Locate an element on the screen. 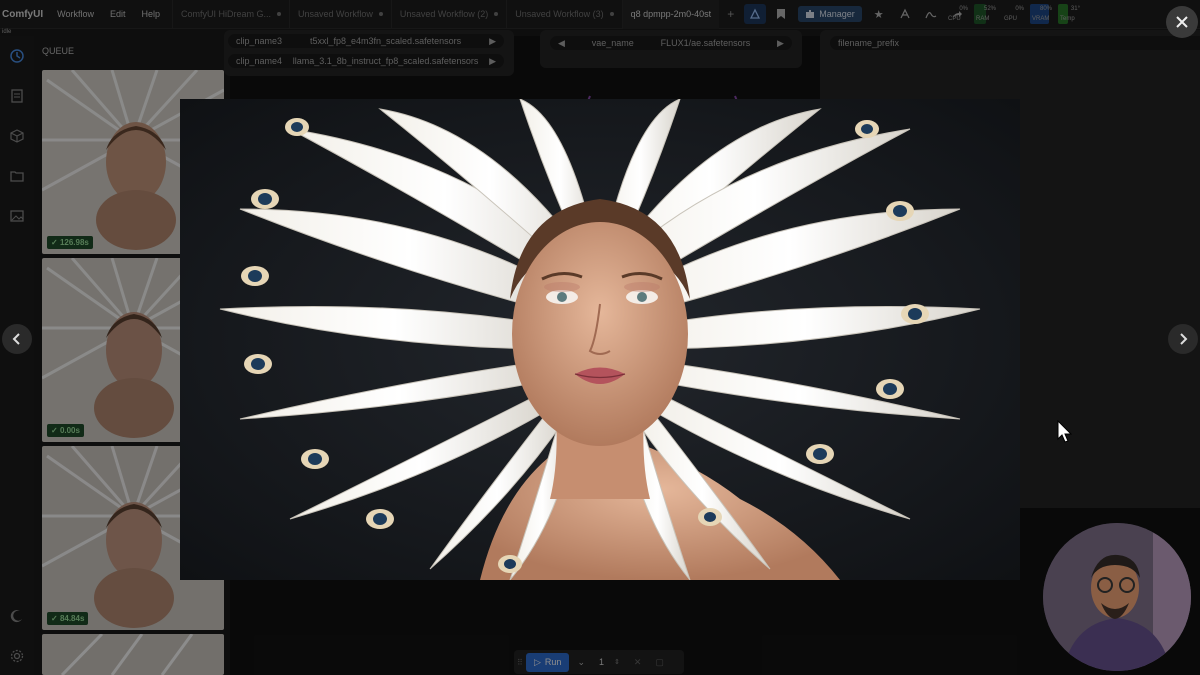  chevron-right-icon is located at coordinates (1184, 339).